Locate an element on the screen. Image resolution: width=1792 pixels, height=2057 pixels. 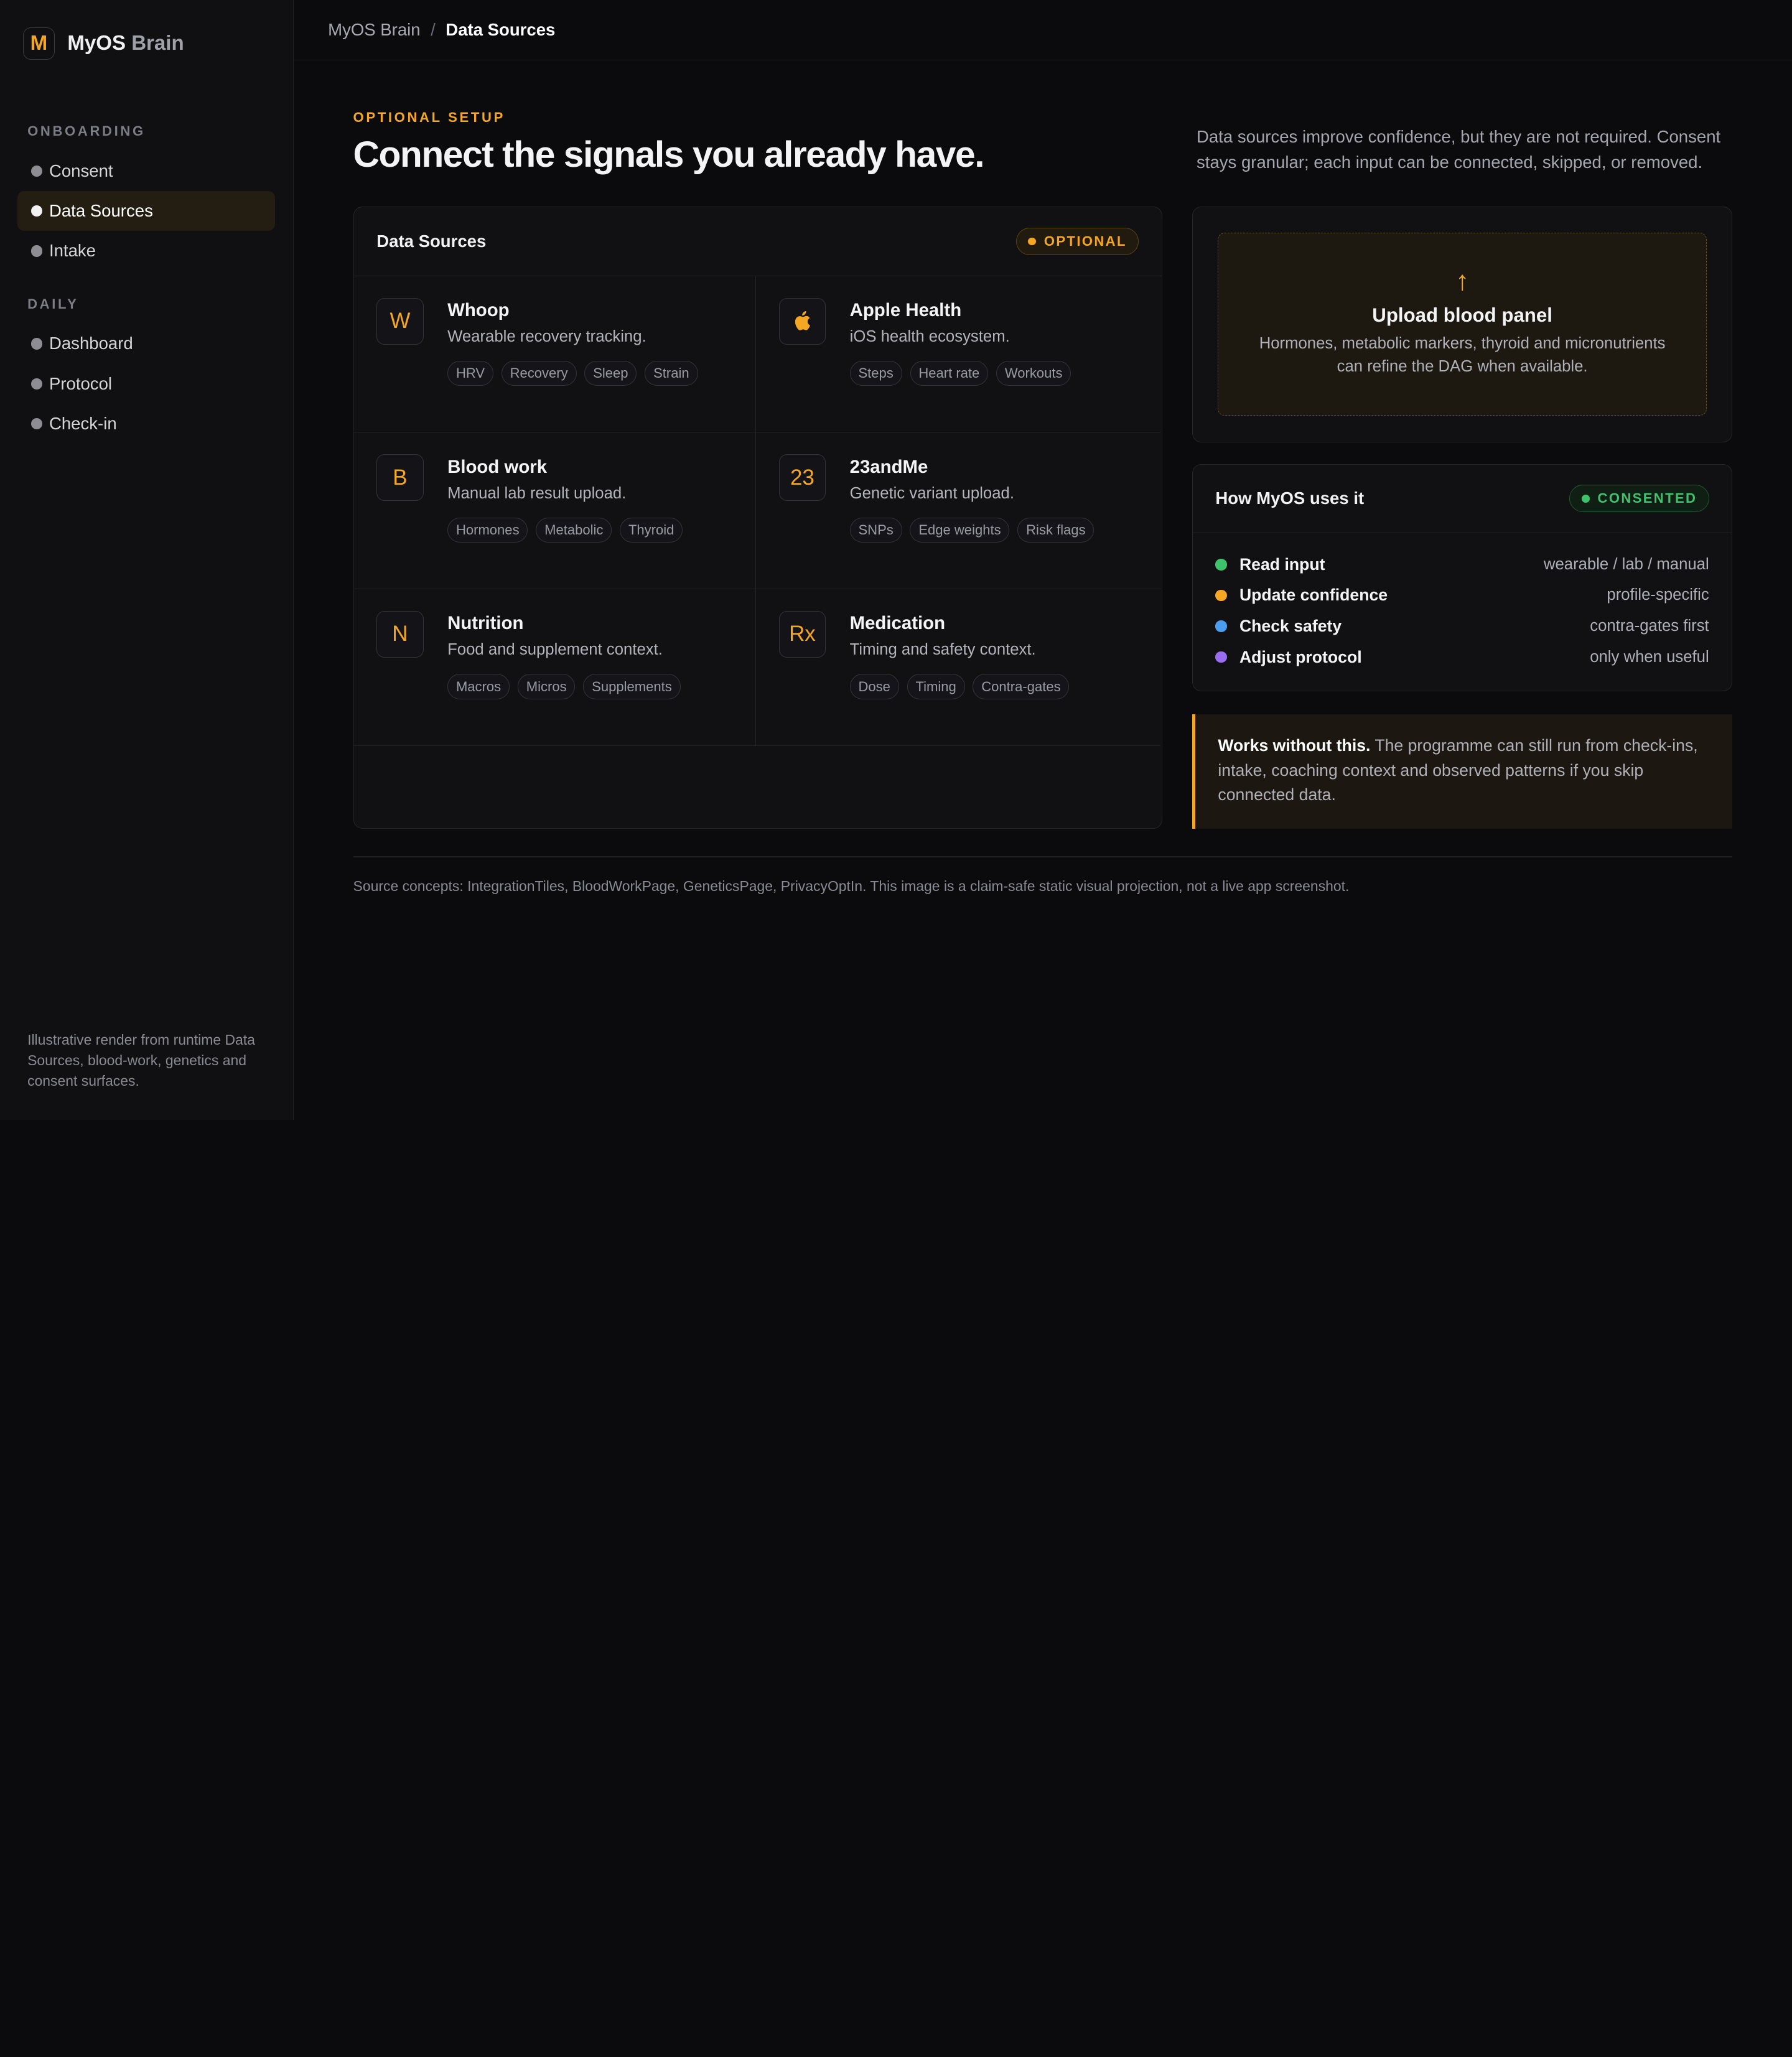
usage-title: How MyOS uses it is located at coordinates (1290, 498).